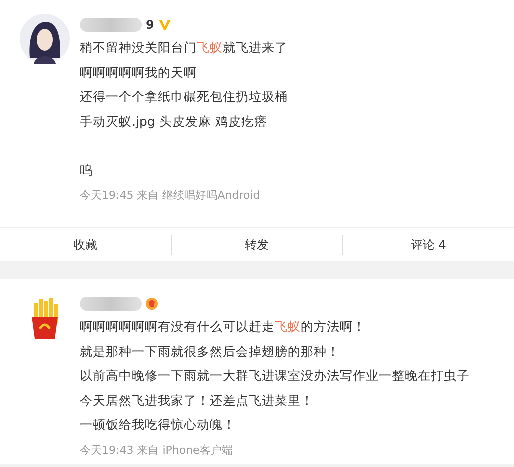 The image size is (514, 467). I want to click on post-text: 手动灭蚁.jpg 头皮发麻 鸡皮疙瘩, so click(174, 121).